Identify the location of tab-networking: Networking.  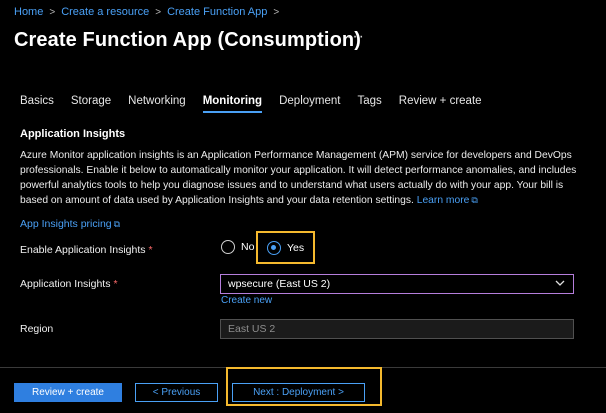
(157, 104).